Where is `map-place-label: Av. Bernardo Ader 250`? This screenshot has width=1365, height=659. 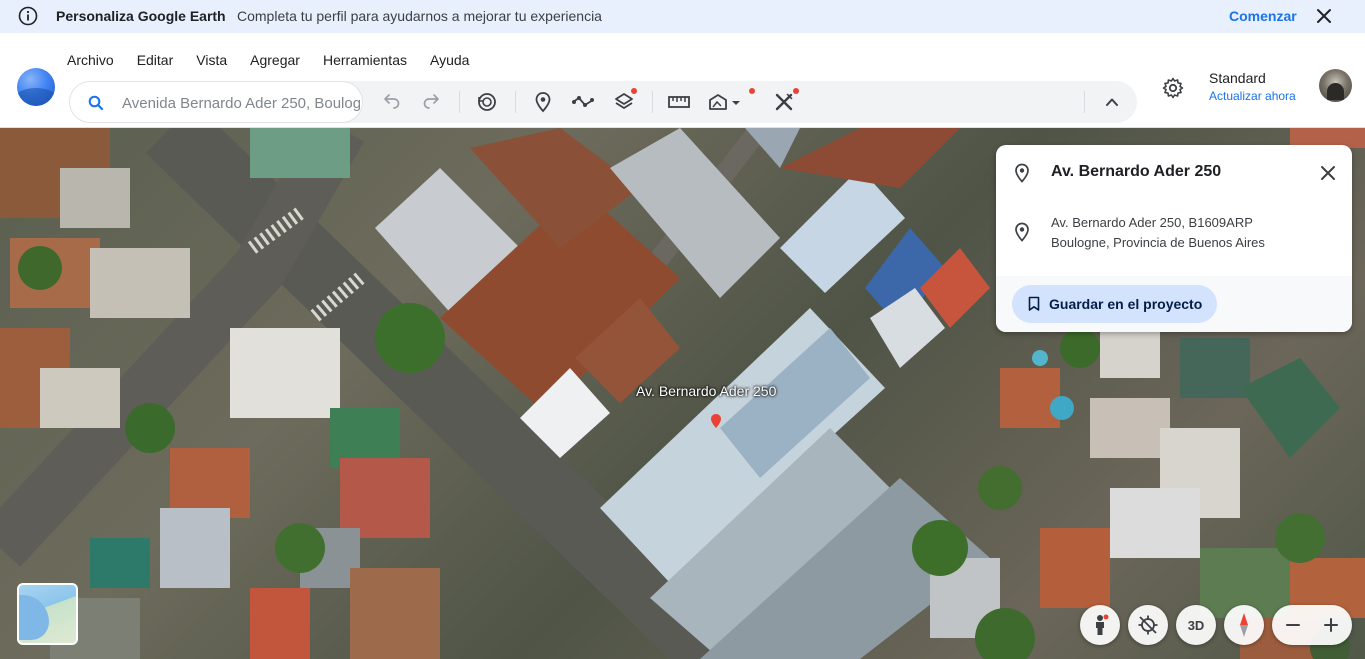 map-place-label: Av. Bernardo Ader 250 is located at coordinates (706, 391).